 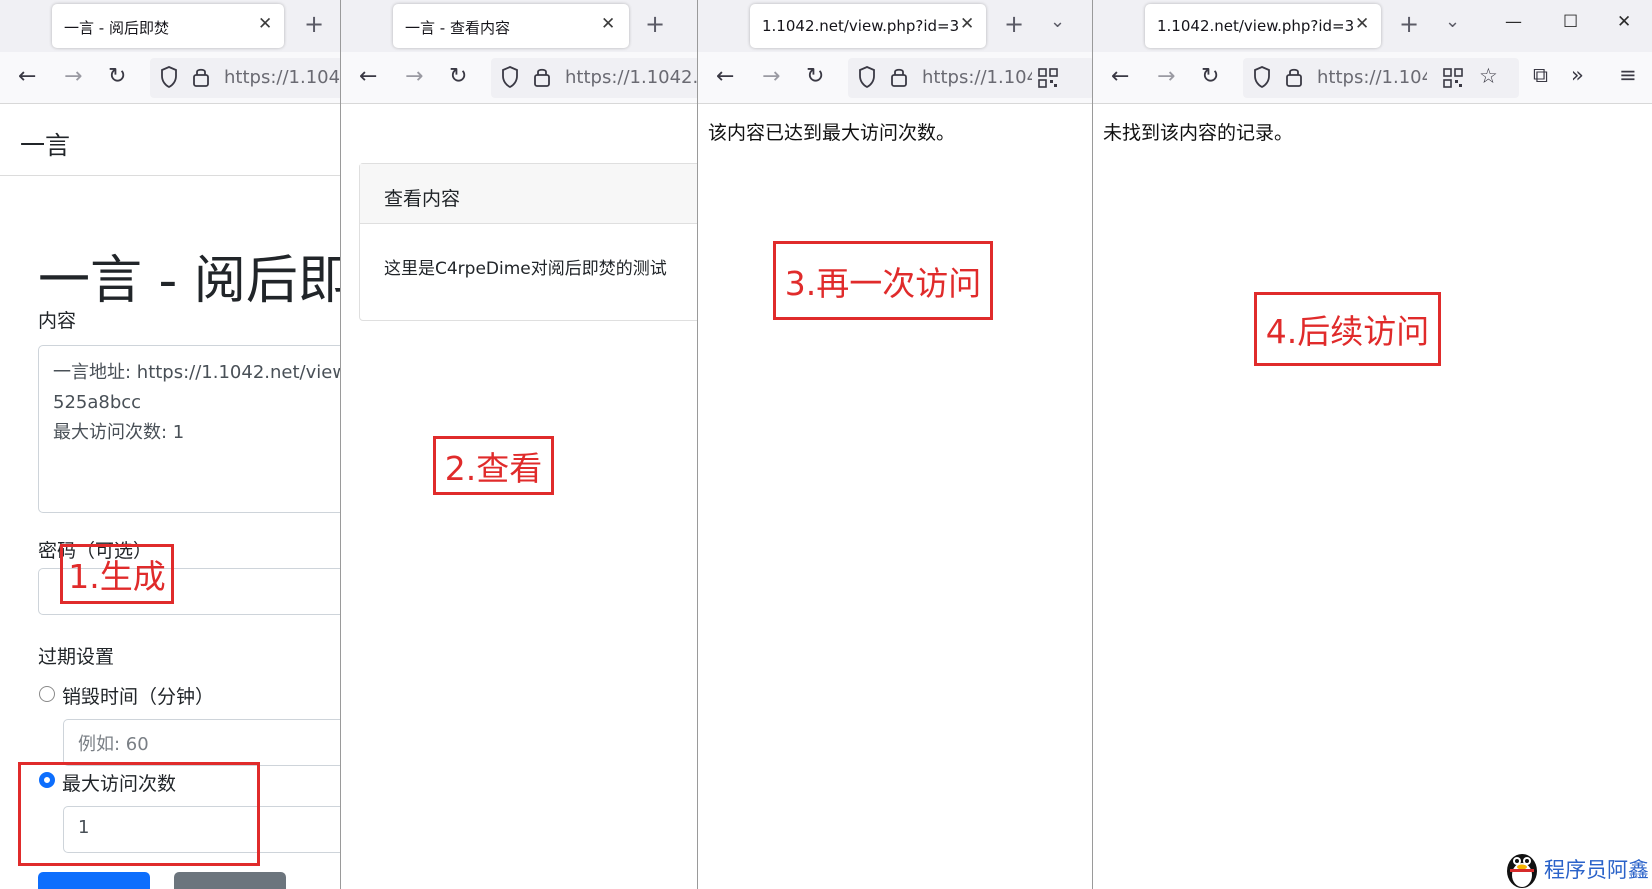 I want to click on tab-strip: 一言 - 阅后即焚 ✕ +, so click(x=170, y=26).